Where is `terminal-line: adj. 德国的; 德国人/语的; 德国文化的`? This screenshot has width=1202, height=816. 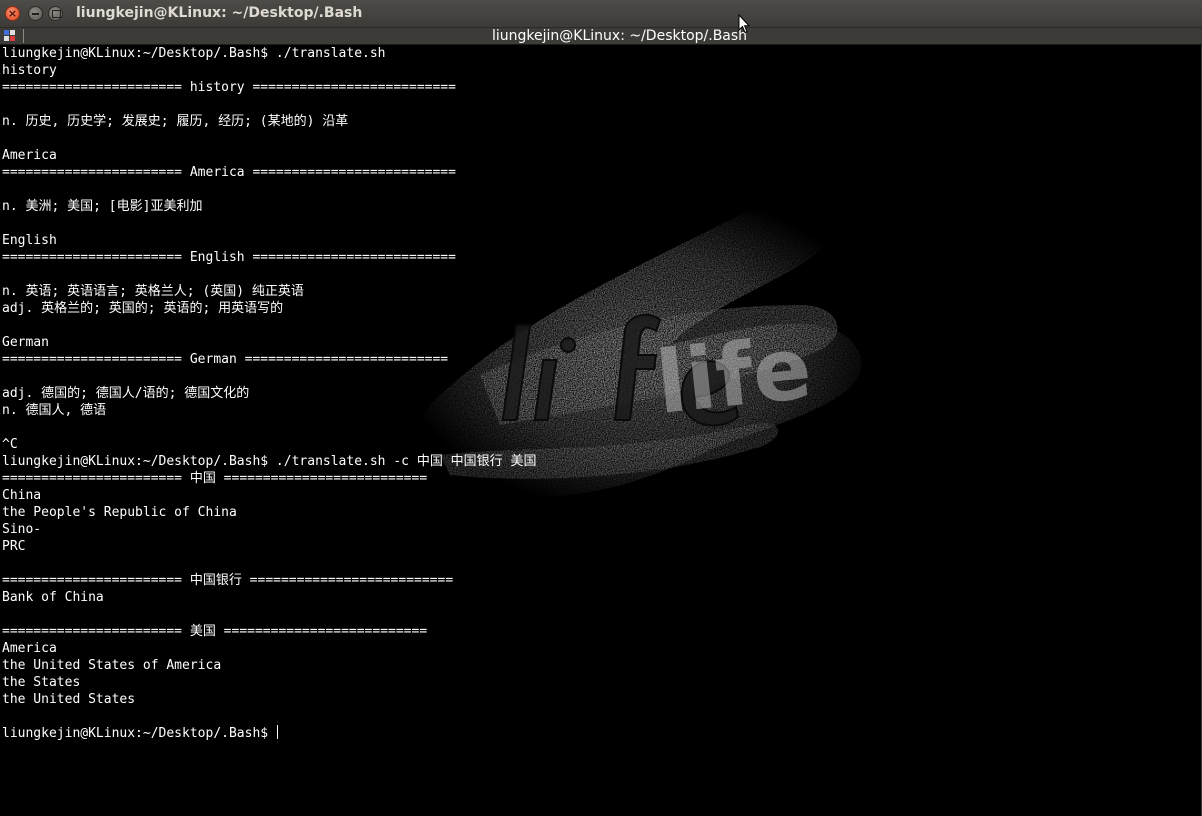 terminal-line: adj. 德国的; 德国人/语的; 德国文化的 is located at coordinates (126, 393).